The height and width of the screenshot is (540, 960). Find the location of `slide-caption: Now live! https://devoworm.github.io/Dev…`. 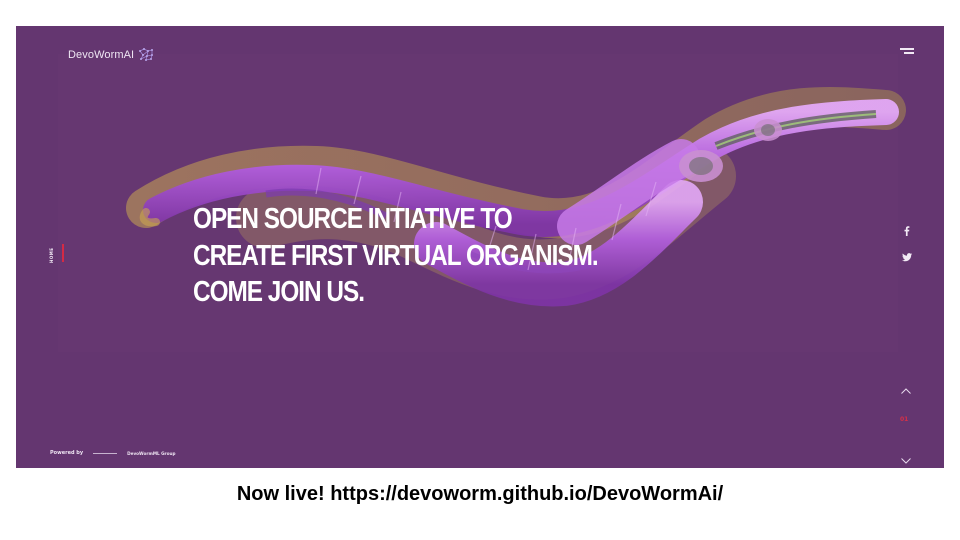

slide-caption: Now live! https://devoworm.github.io/Dev… is located at coordinates (480, 494).